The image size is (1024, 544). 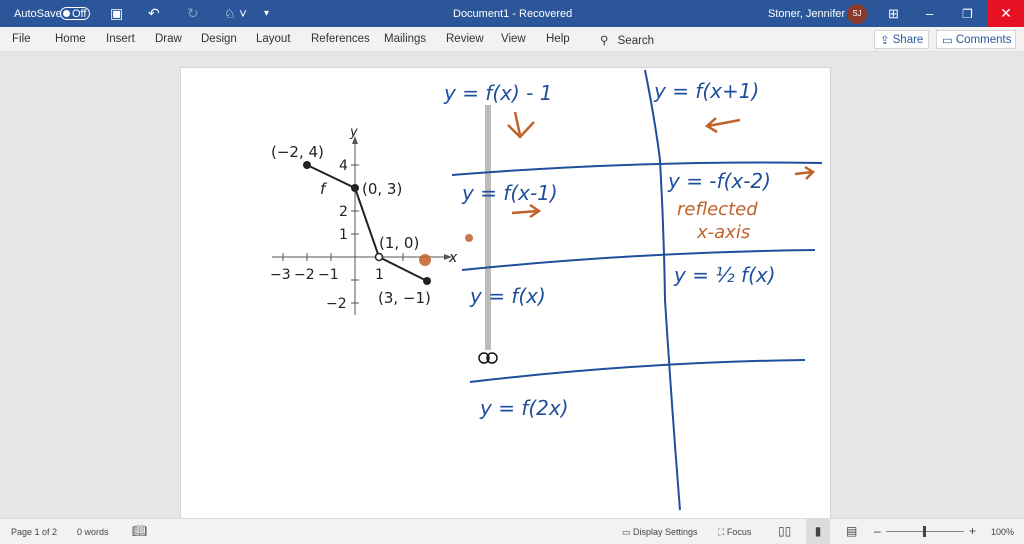 What do you see at coordinates (924, 531) in the screenshot?
I see `zoom-slider-thumb` at bounding box center [924, 531].